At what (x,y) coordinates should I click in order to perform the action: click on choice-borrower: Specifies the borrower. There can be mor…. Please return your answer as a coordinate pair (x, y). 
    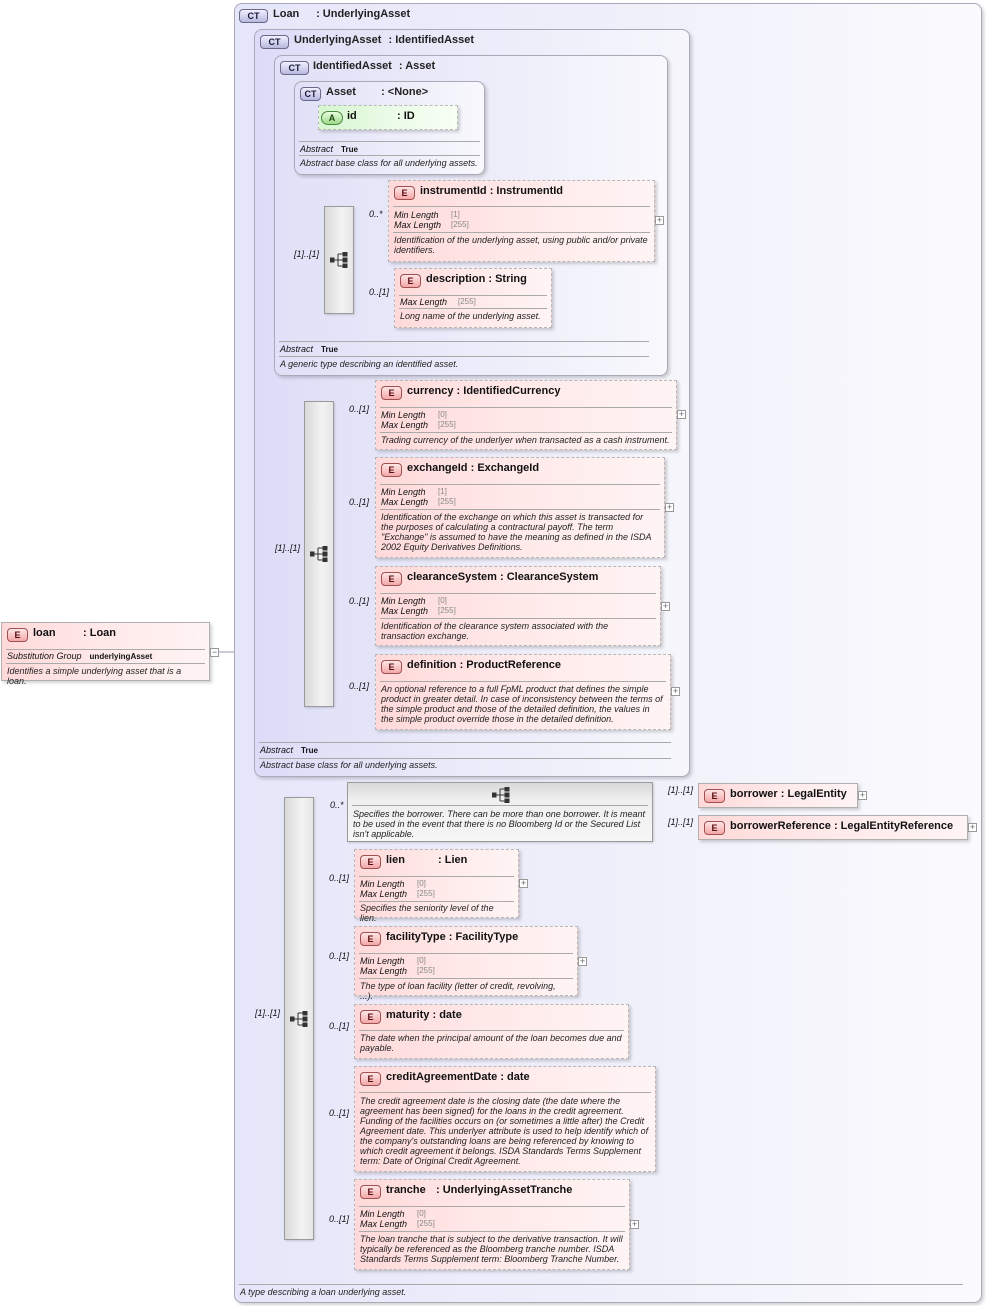
    Looking at the image, I should click on (500, 812).